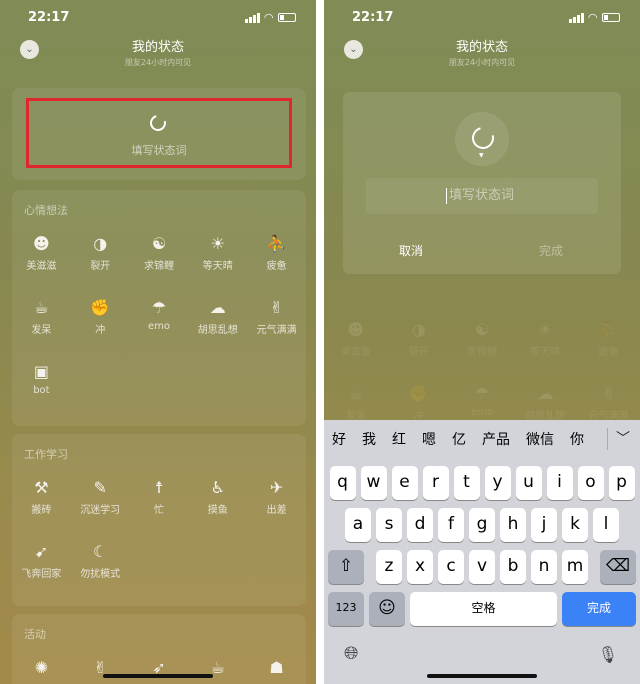 This screenshot has width=640, height=684. Describe the element at coordinates (217, 243) in the screenshot. I see `sun-icon: ☀` at that location.